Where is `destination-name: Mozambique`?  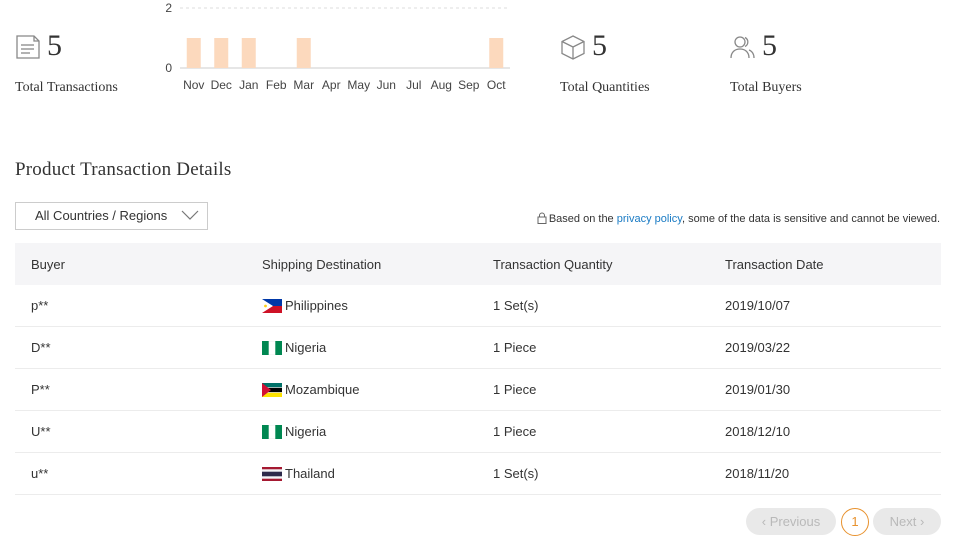
destination-name: Mozambique is located at coordinates (322, 389).